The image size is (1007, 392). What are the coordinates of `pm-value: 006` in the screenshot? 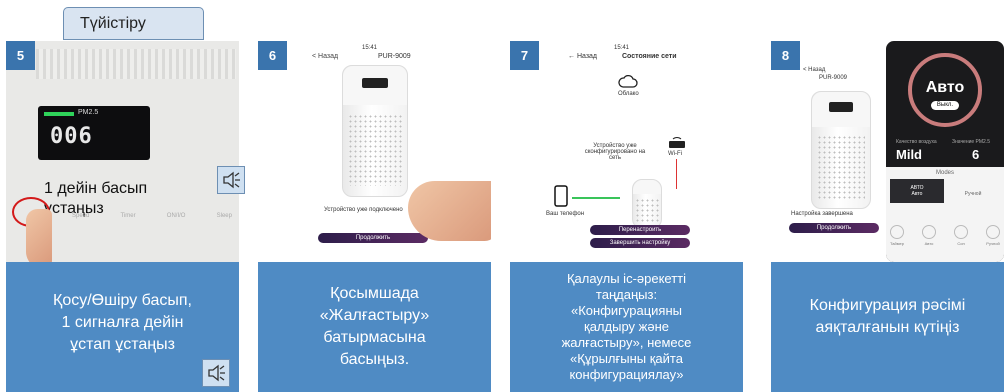 It's located at (71, 136).